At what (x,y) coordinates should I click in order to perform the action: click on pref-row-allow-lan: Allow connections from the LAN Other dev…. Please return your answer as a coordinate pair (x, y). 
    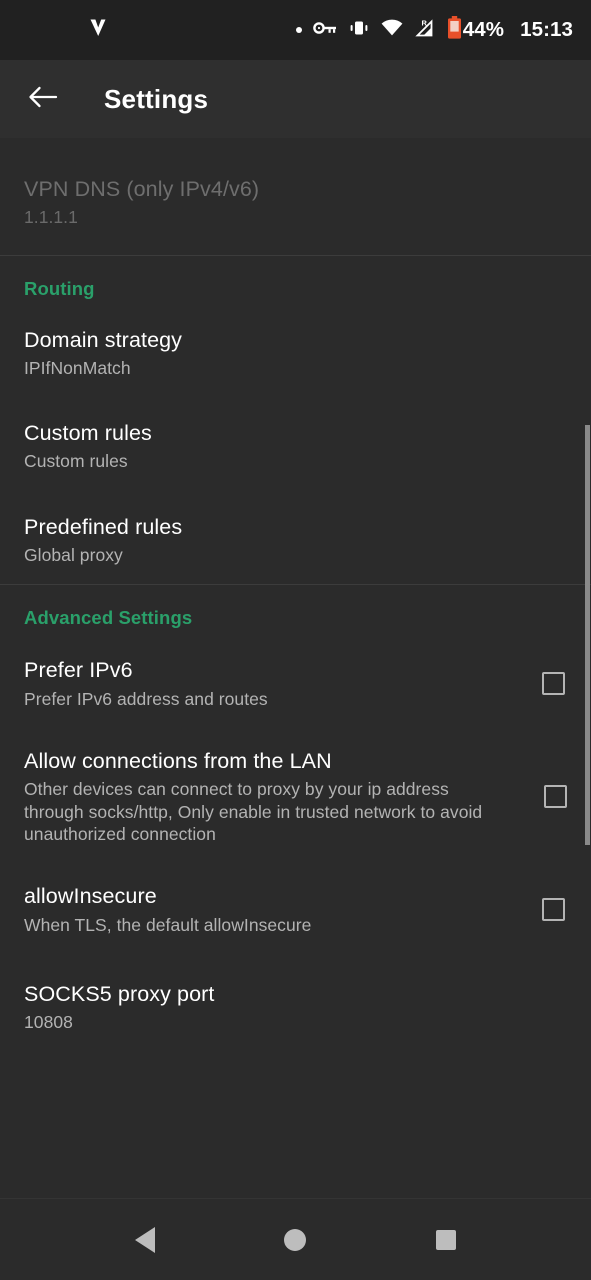
    Looking at the image, I should click on (295, 793).